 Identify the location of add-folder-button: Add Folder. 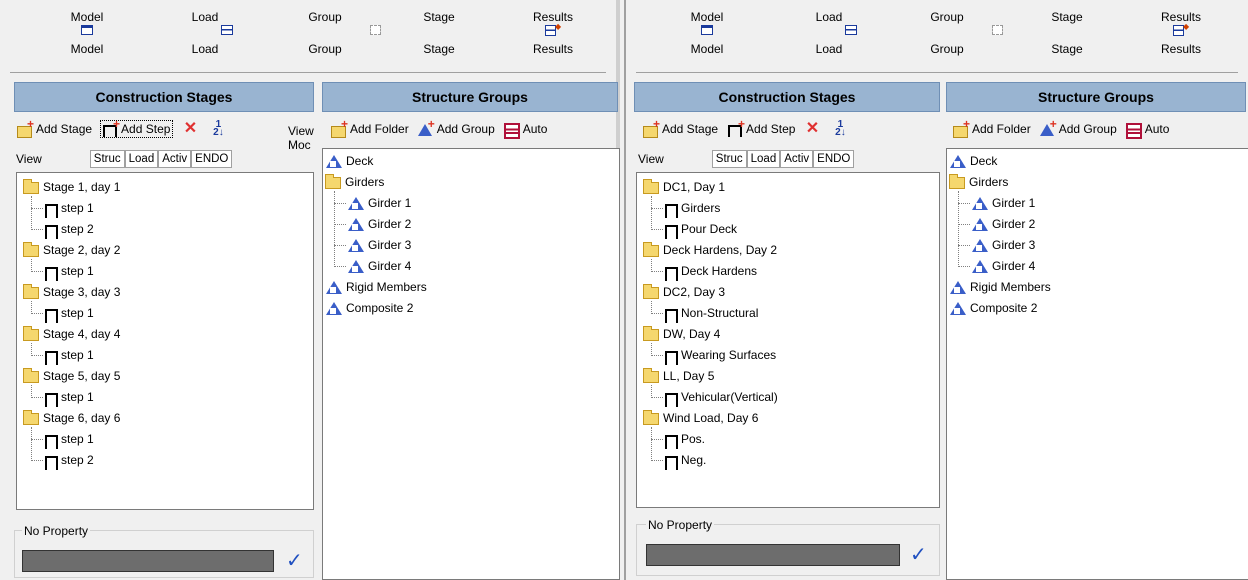
(991, 127).